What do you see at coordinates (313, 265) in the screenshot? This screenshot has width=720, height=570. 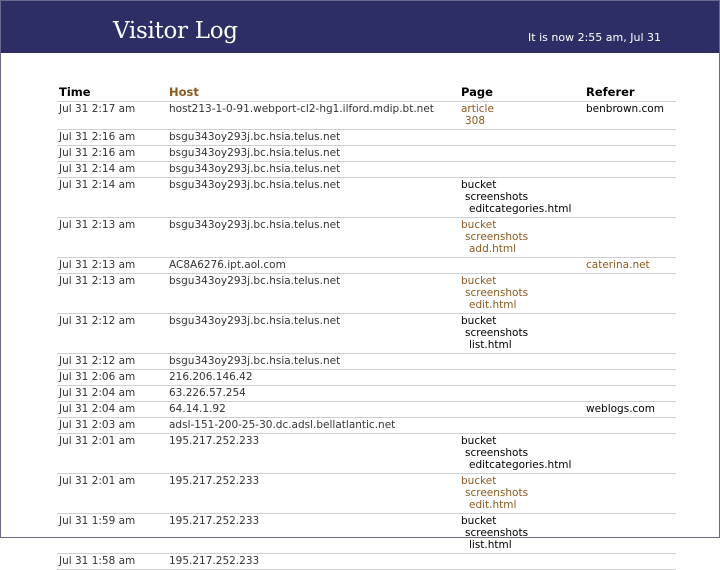 I see `row-host: AC8A6276.ipt.aol.com` at bounding box center [313, 265].